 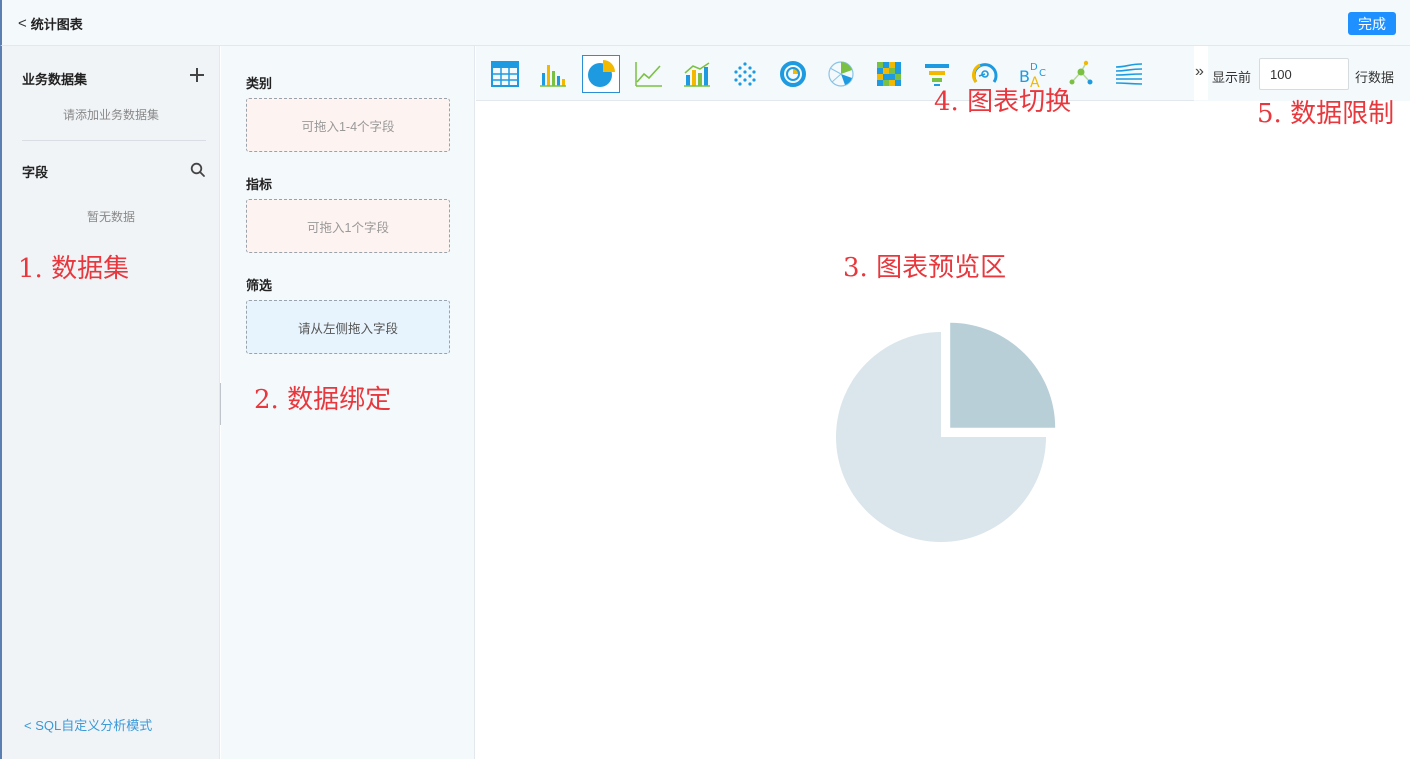 What do you see at coordinates (114, 140) in the screenshot?
I see `divider` at bounding box center [114, 140].